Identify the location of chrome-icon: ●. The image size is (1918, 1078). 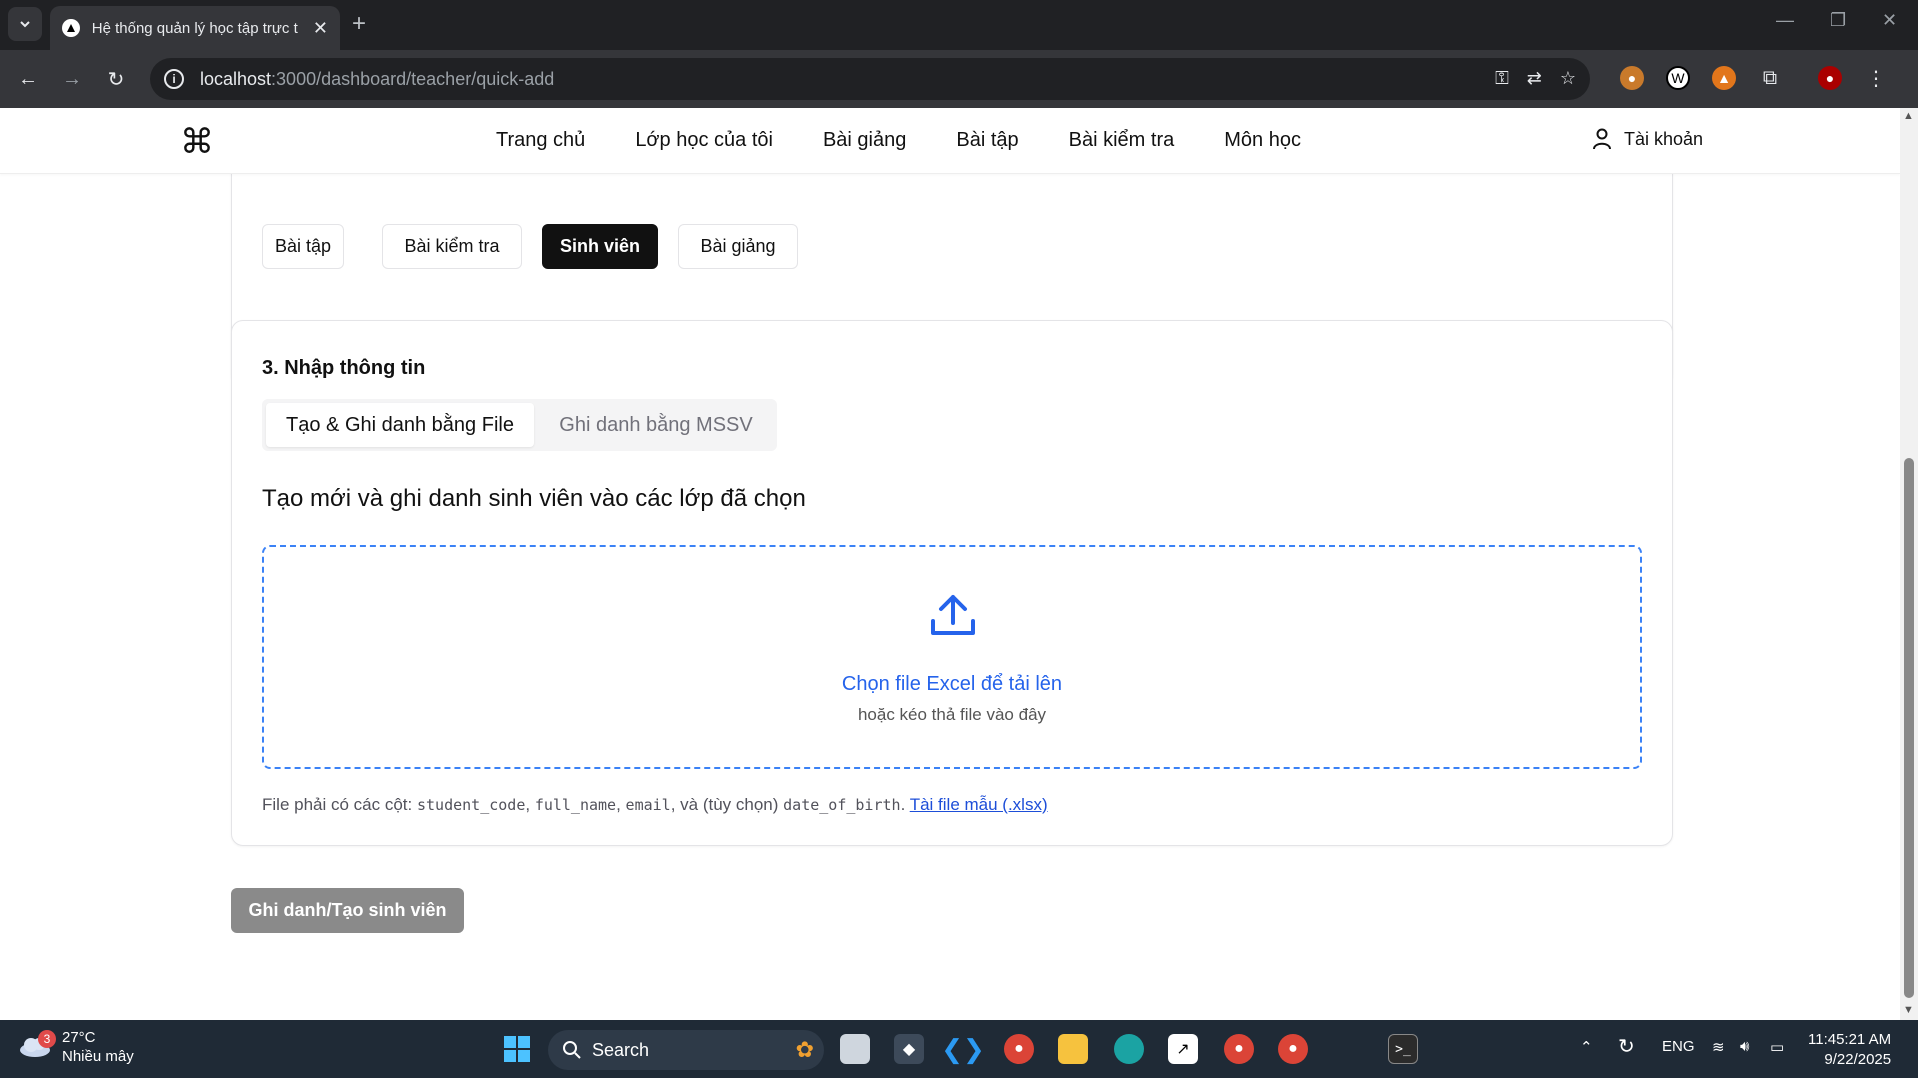
(1019, 1049).